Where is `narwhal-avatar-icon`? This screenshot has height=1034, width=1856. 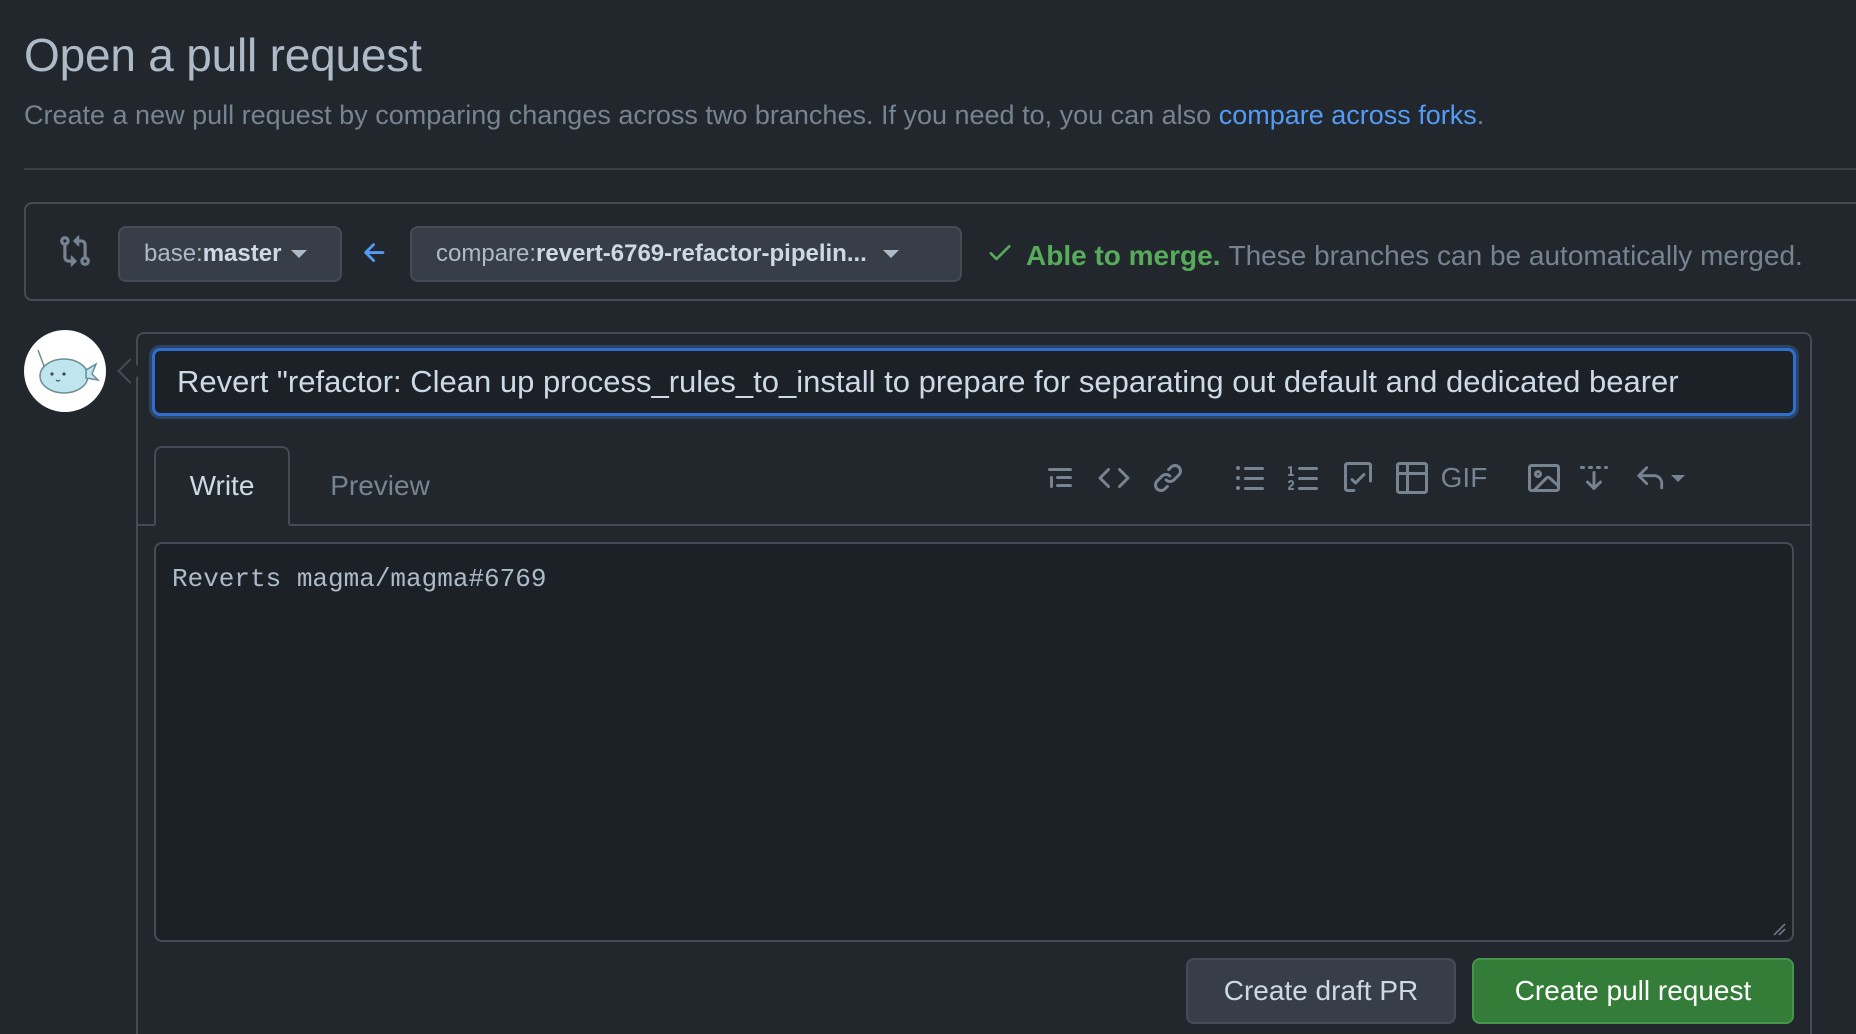 narwhal-avatar-icon is located at coordinates (69, 371).